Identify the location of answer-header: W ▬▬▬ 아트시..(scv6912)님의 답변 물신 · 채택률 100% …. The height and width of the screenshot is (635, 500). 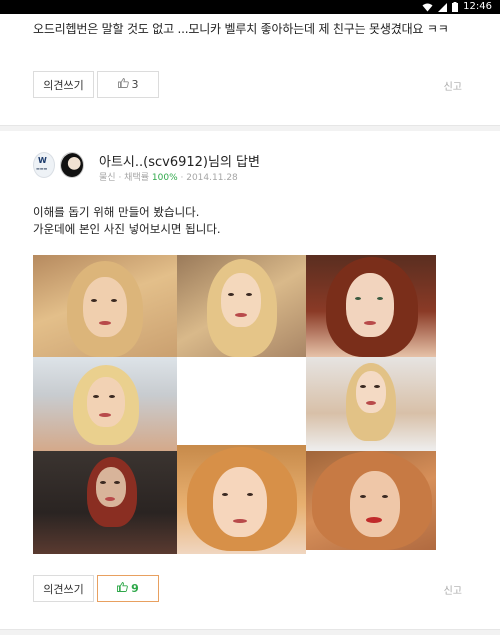
(253, 168).